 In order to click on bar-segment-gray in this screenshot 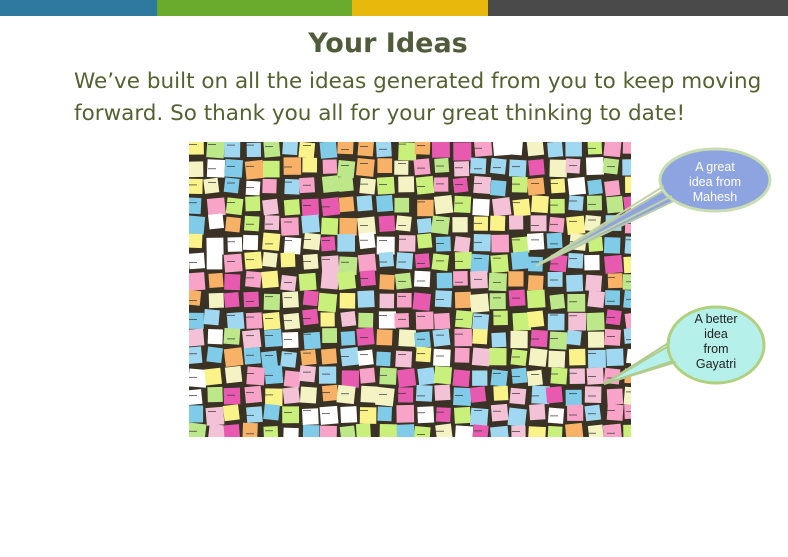, I will do `click(638, 8)`.